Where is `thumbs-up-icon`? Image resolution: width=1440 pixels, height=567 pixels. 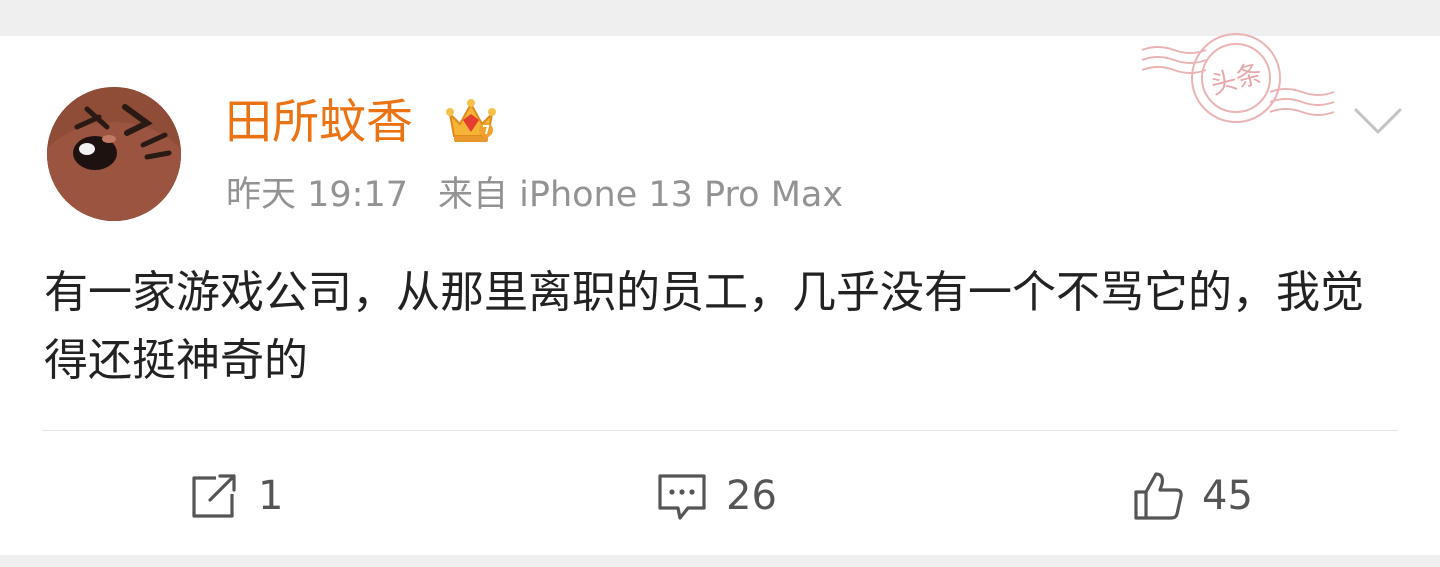 thumbs-up-icon is located at coordinates (1158, 496).